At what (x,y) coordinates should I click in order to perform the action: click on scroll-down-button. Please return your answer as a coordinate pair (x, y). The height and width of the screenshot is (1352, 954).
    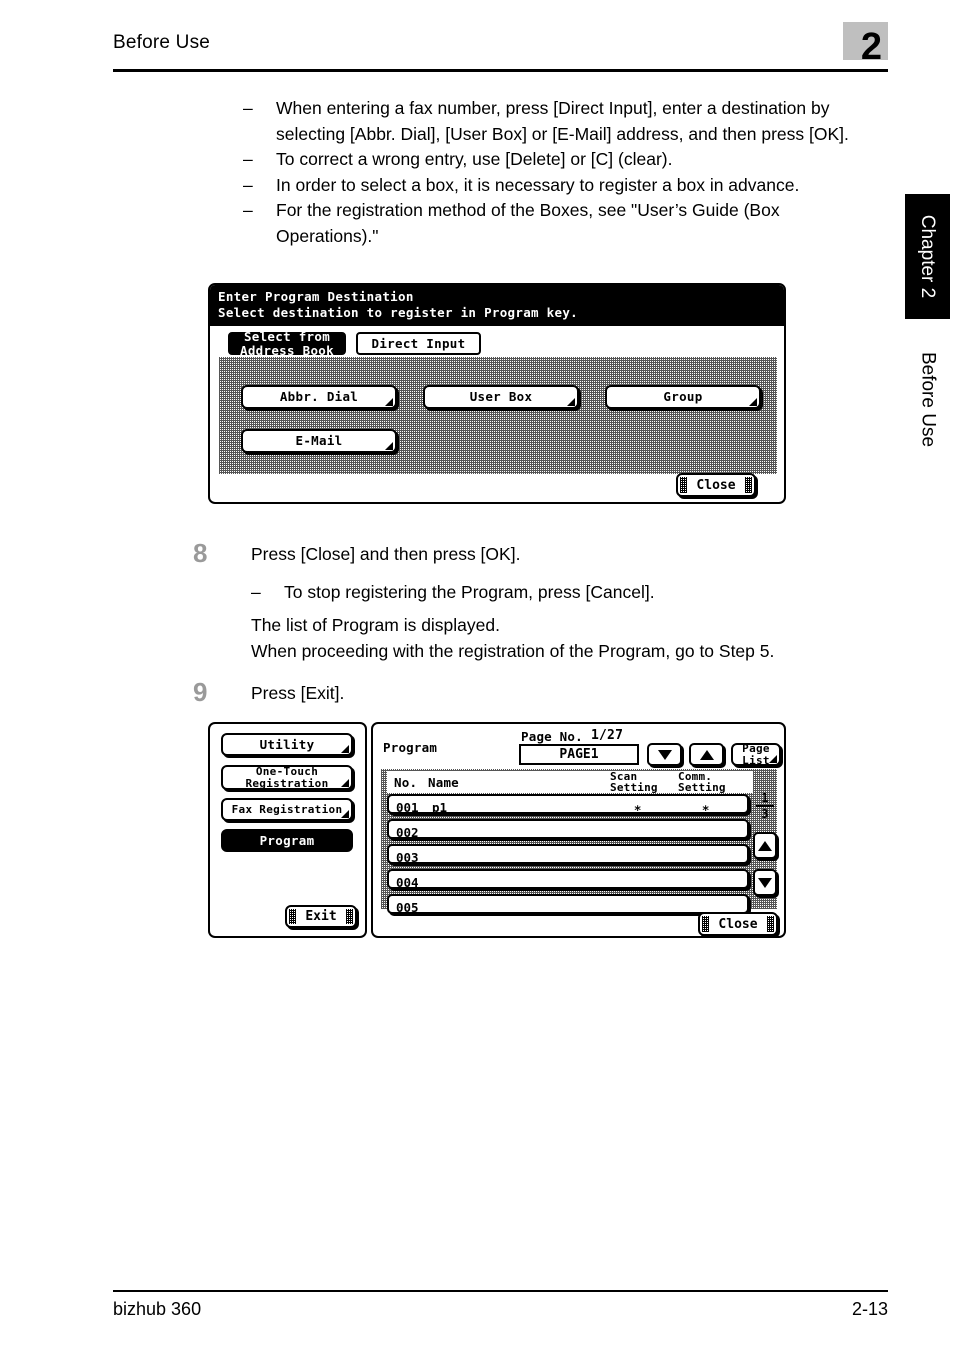
    Looking at the image, I should click on (765, 882).